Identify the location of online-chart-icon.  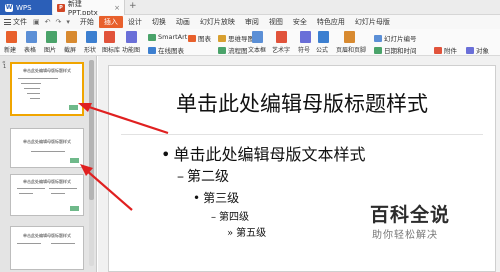
(152, 50).